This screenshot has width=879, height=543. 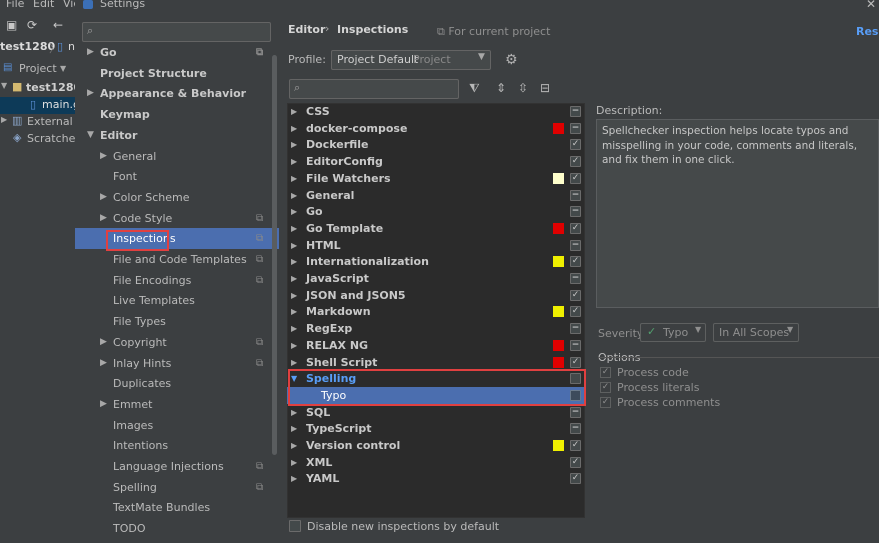 I want to click on settings-item-appearance-behavior: ▶ Appearance & Behavior, so click(x=177, y=93).